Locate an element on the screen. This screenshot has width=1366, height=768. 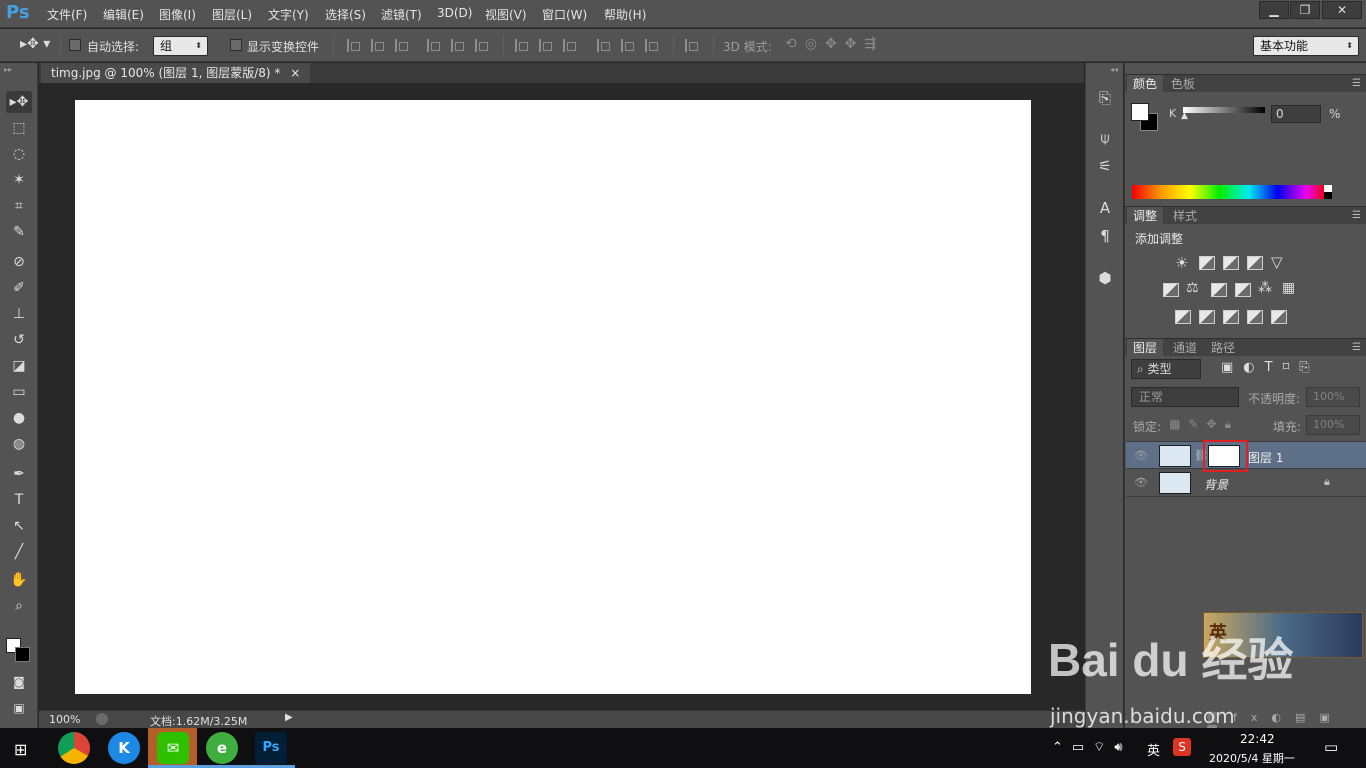
layer-row: 👁︎ 背景 🔒︎ is located at coordinates (1246, 483).